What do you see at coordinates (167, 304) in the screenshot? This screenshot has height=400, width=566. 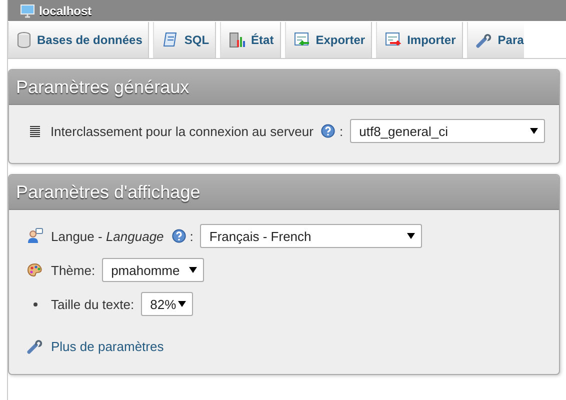 I see `dropdown: 82%` at bounding box center [167, 304].